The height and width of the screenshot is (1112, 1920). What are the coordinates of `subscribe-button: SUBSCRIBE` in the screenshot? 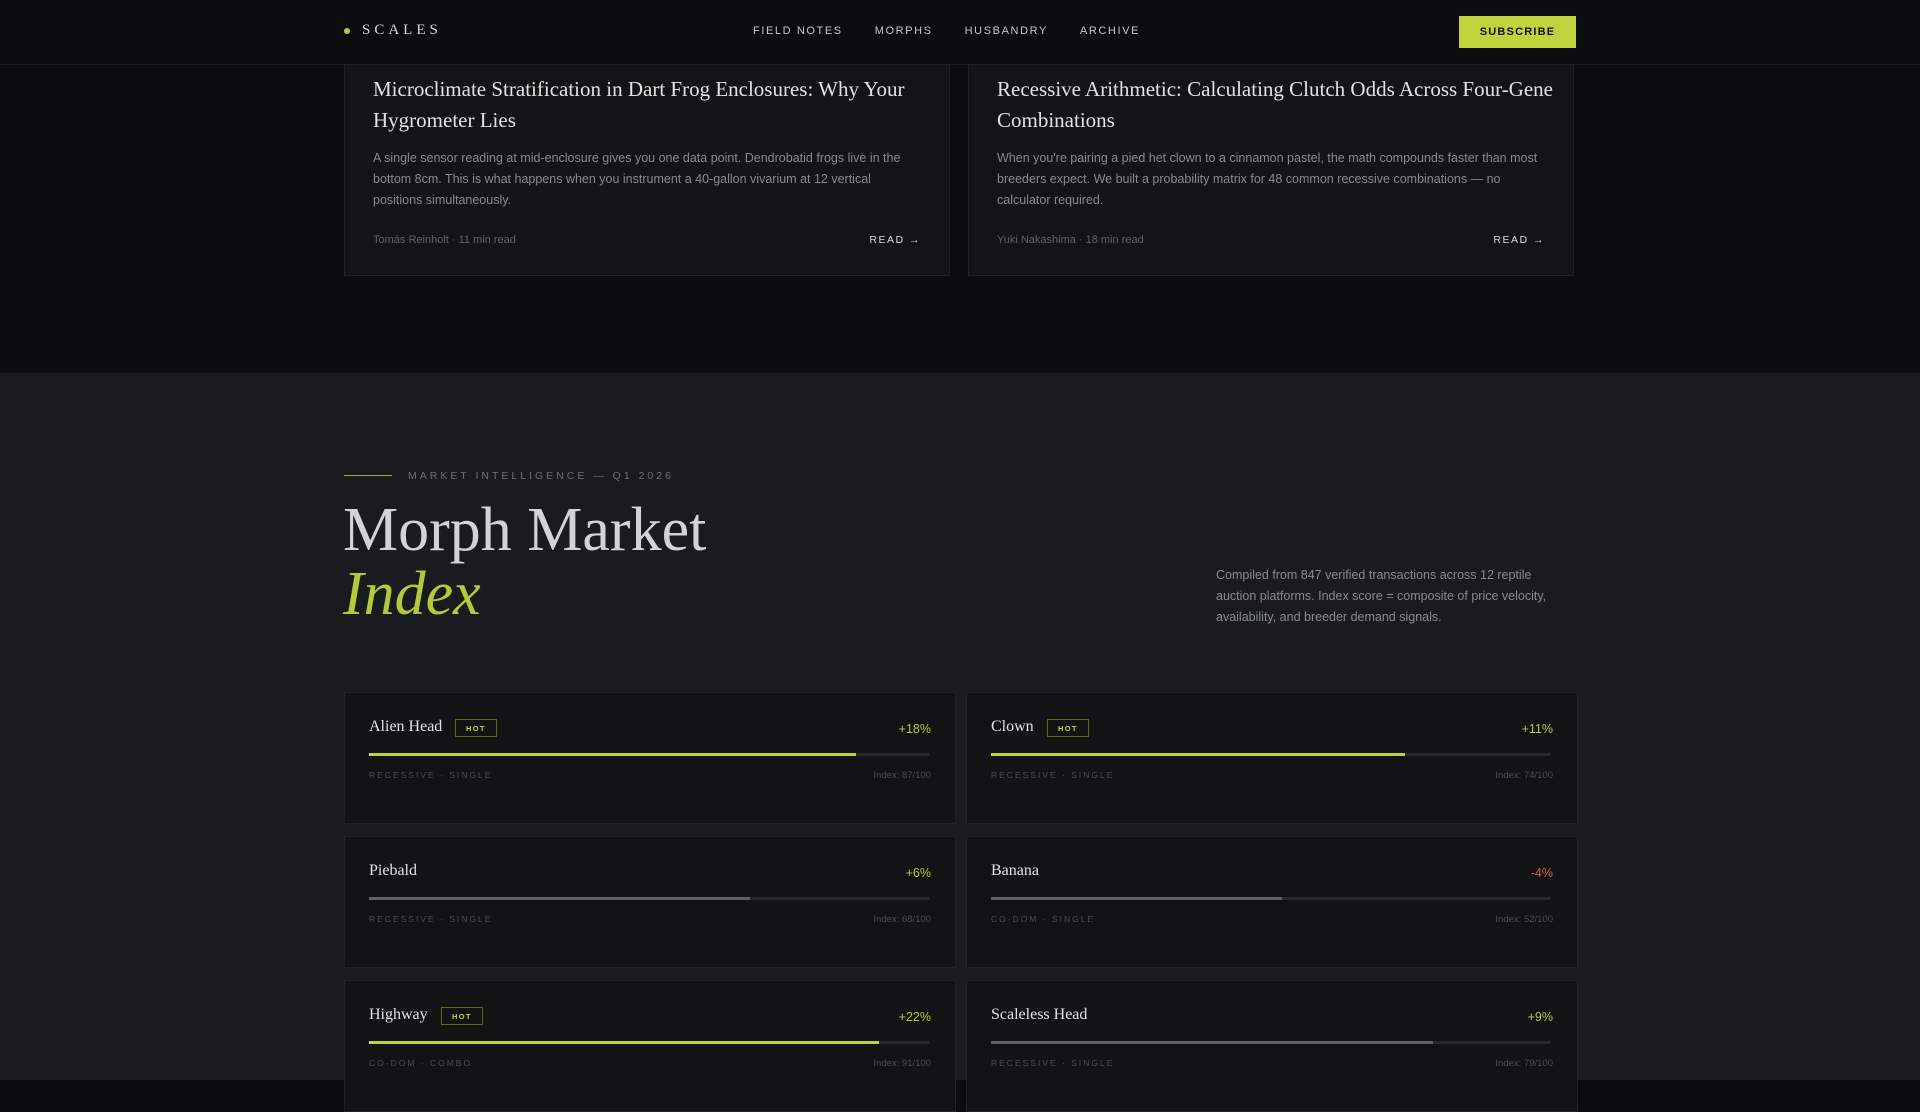 It's located at (1517, 32).